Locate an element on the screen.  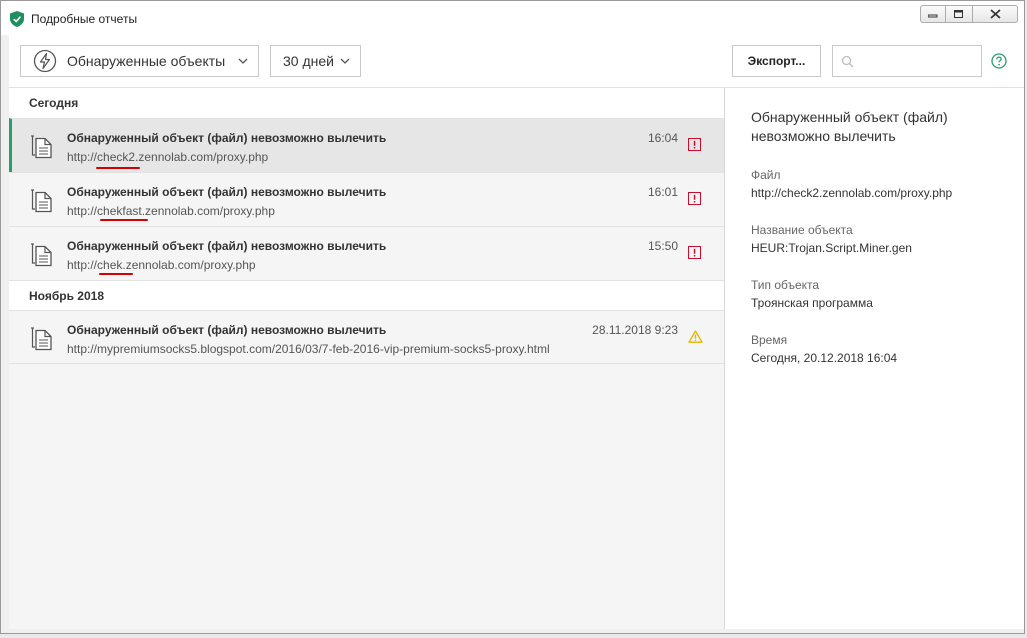
maximize-button is located at coordinates (959, 14).